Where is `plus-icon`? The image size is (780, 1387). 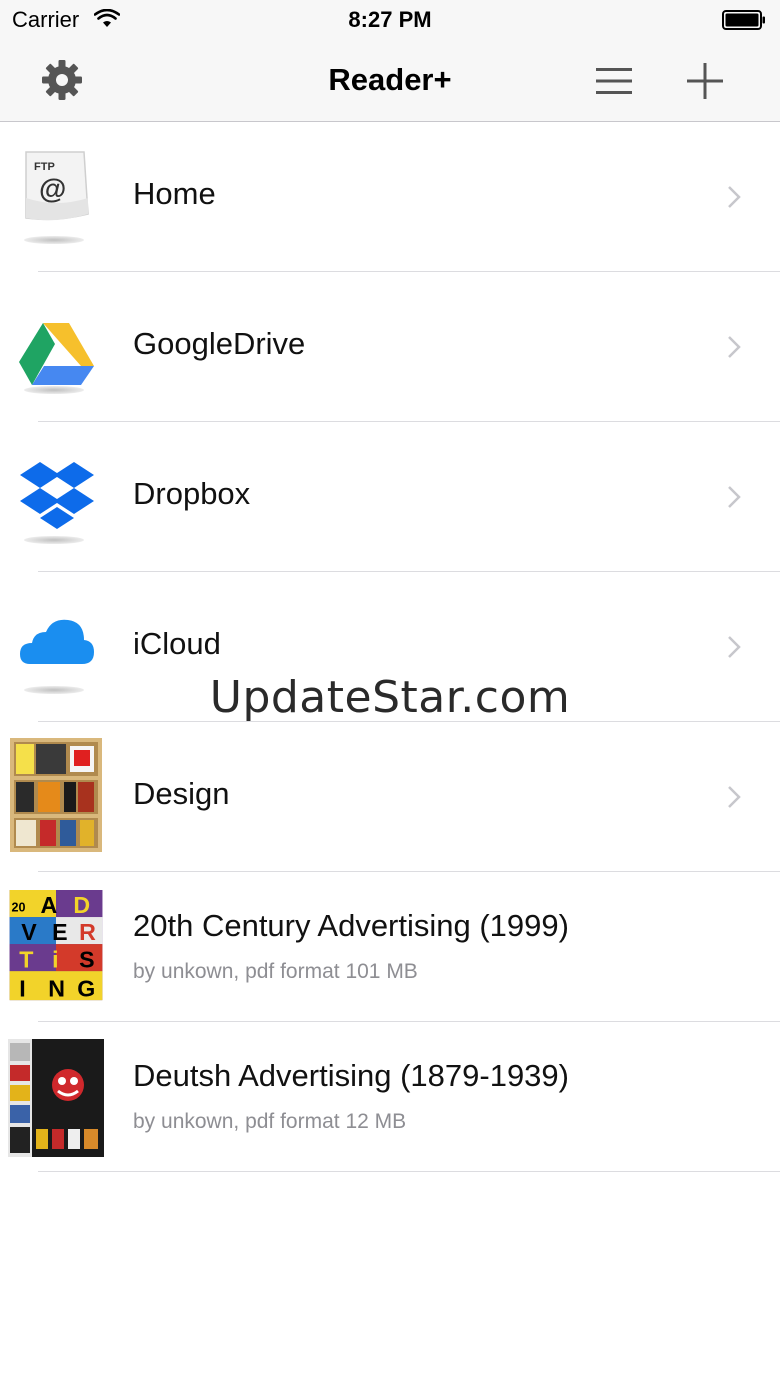
plus-icon is located at coordinates (705, 81).